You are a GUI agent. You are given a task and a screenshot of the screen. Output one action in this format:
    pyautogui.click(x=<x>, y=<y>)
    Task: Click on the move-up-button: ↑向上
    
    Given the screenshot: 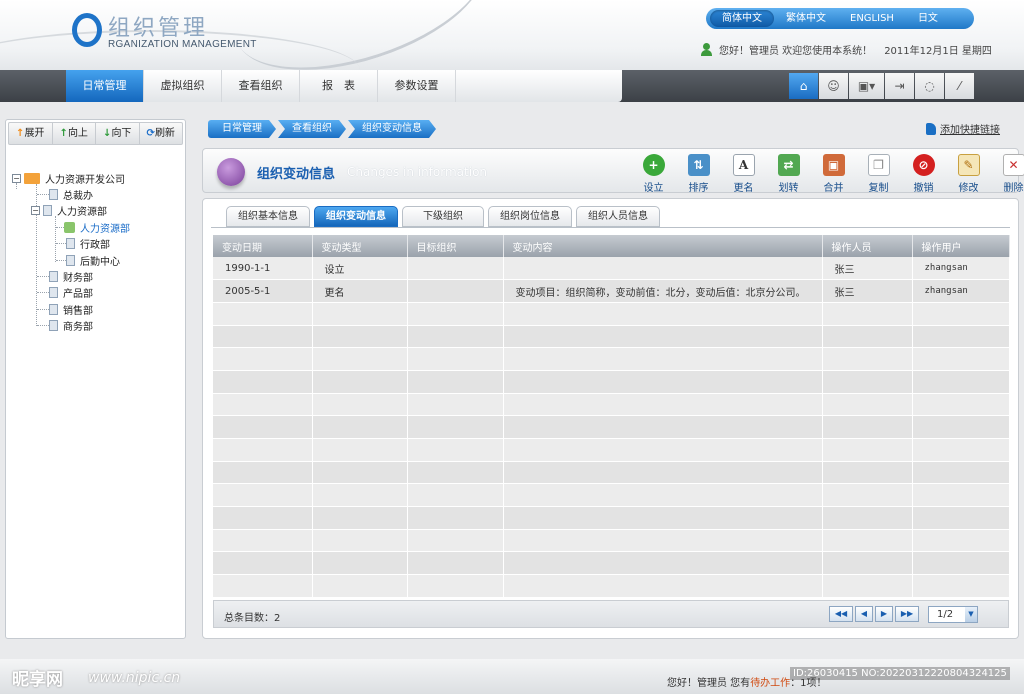 What is the action you would take?
    pyautogui.click(x=74, y=133)
    